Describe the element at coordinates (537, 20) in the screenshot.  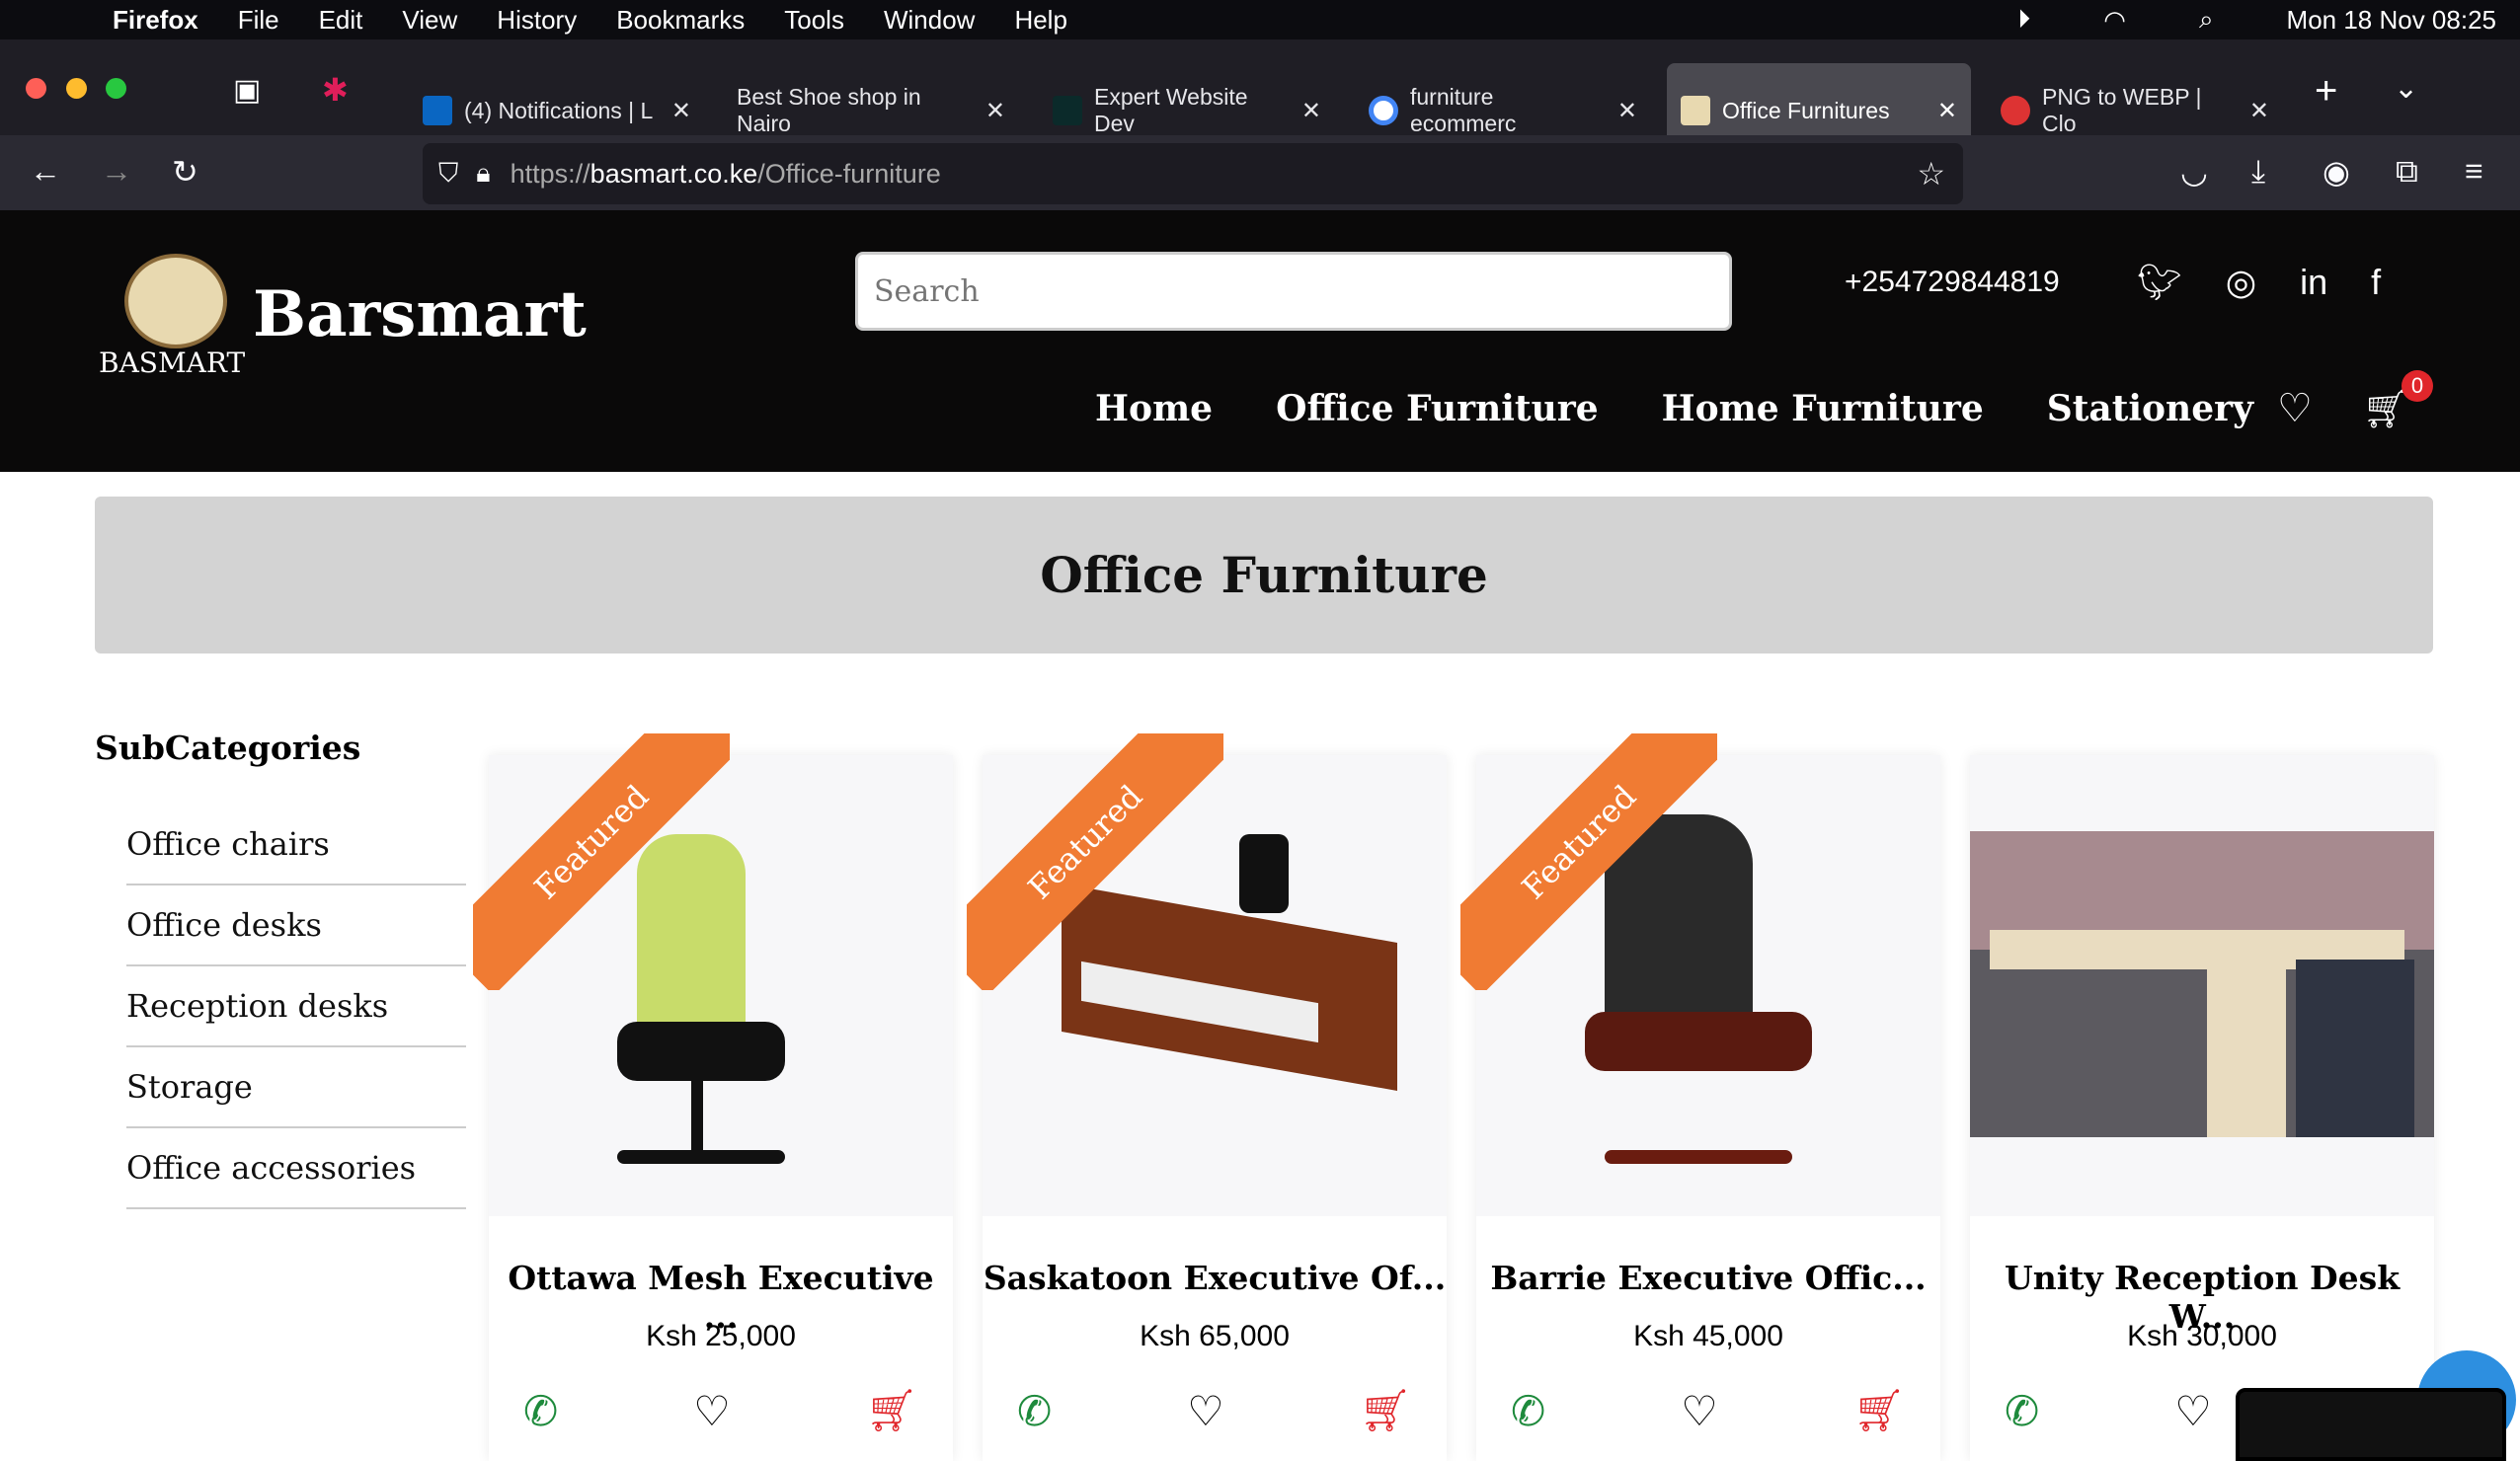
I see `menu-history: History` at that location.